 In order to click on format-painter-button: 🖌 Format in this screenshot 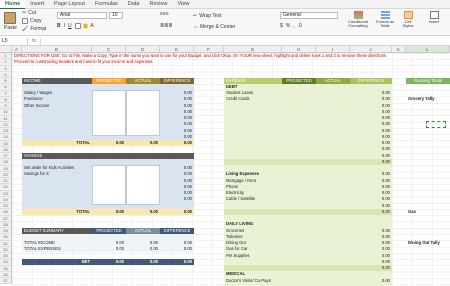, I will do `click(34, 29)`.